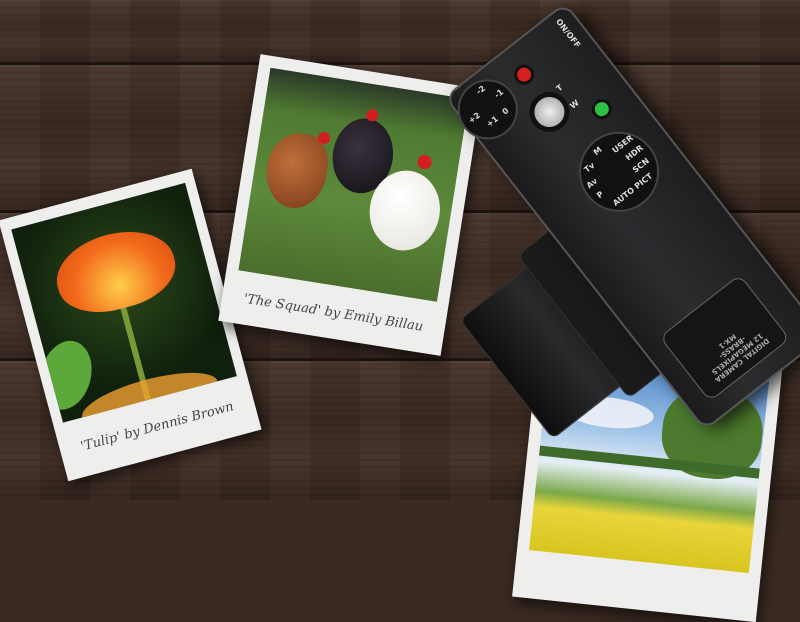 Image resolution: width=800 pixels, height=622 pixels. I want to click on mode-dial: M USER HDR SCN AUTO PICT P Av Tv, so click(619, 171).